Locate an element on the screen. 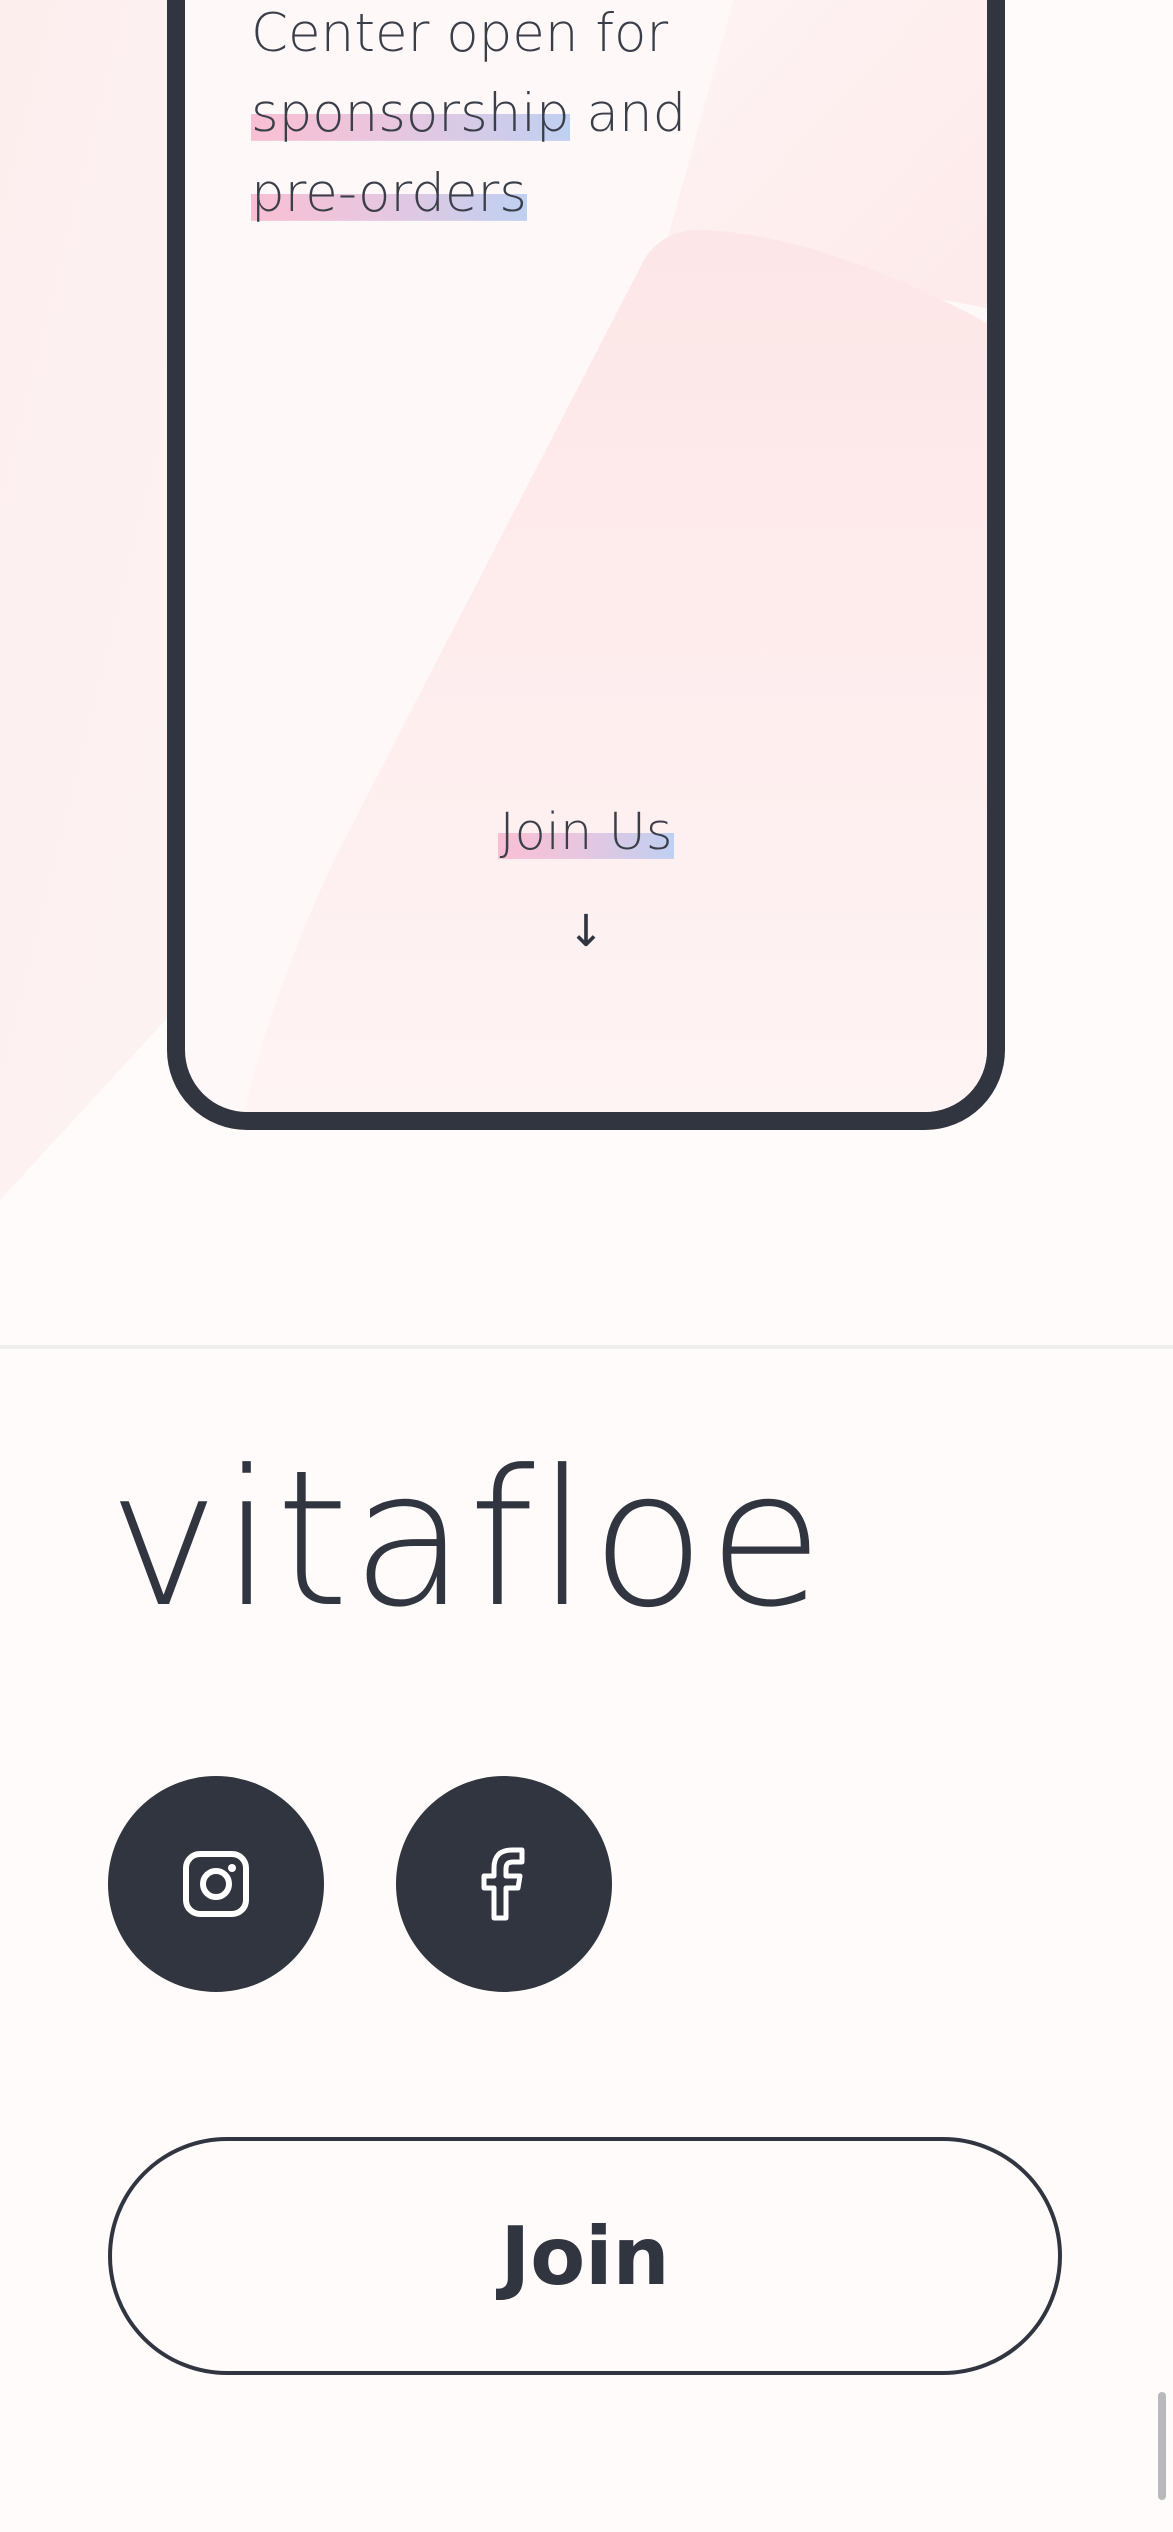  hero-text-line-2: sponsorship and is located at coordinates (468, 114).